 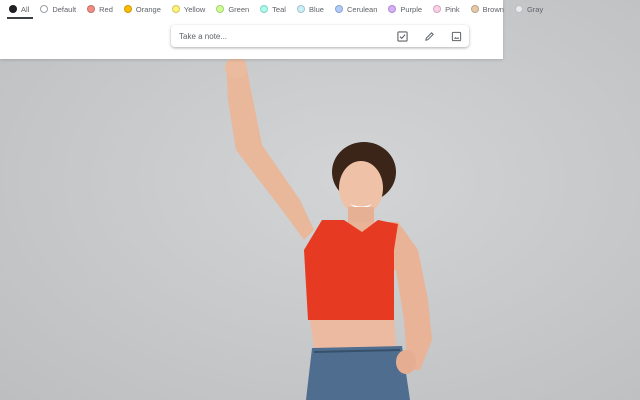 What do you see at coordinates (279, 9) in the screenshot?
I see `filter-label: Teal` at bounding box center [279, 9].